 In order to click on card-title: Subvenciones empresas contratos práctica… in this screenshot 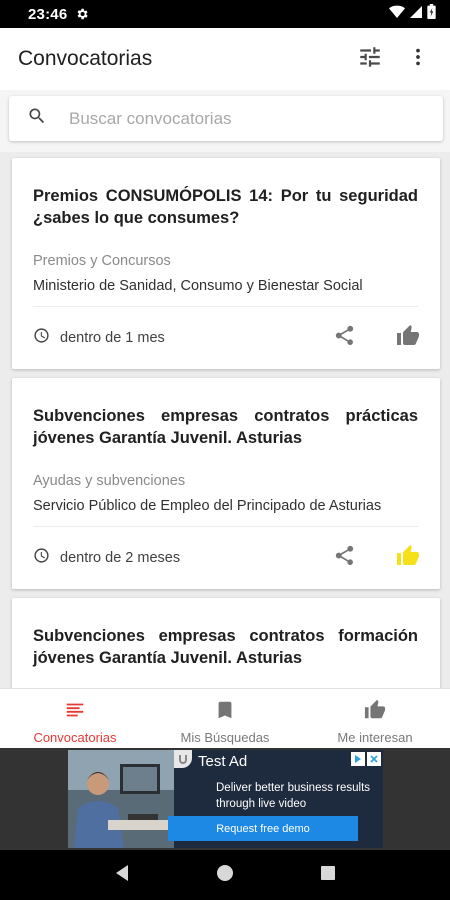, I will do `click(225, 427)`.